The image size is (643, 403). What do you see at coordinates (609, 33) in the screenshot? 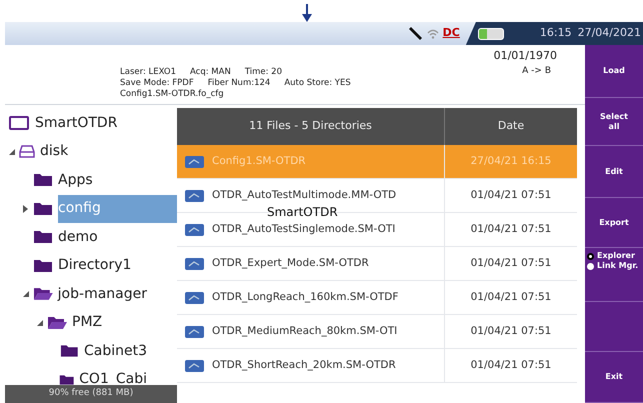
I see `clock-date: 27/04/2021` at bounding box center [609, 33].